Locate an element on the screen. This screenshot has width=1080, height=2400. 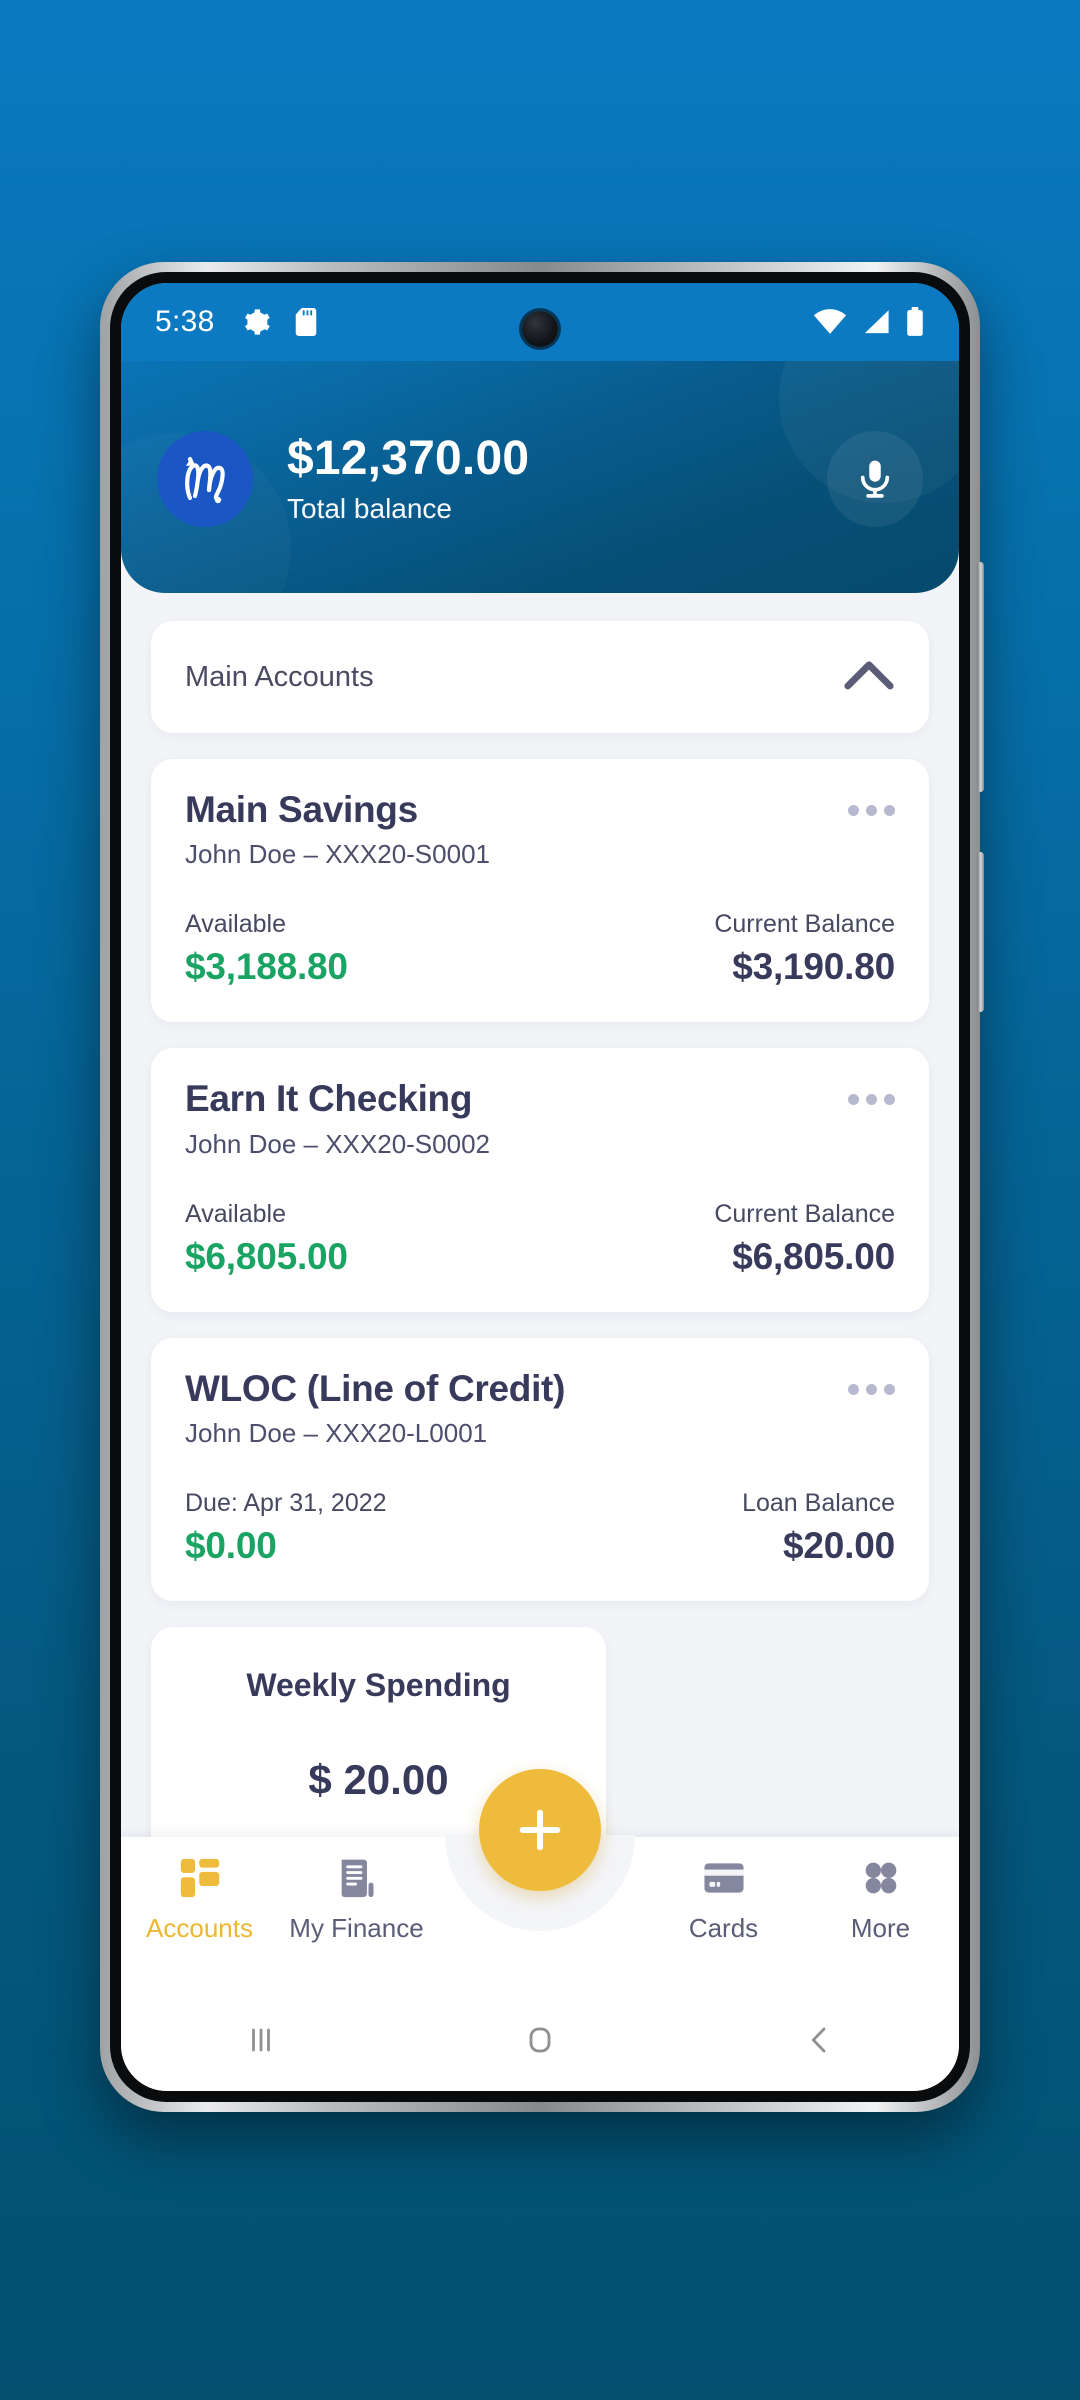
available-amount: $3,188.80 is located at coordinates (266, 967).